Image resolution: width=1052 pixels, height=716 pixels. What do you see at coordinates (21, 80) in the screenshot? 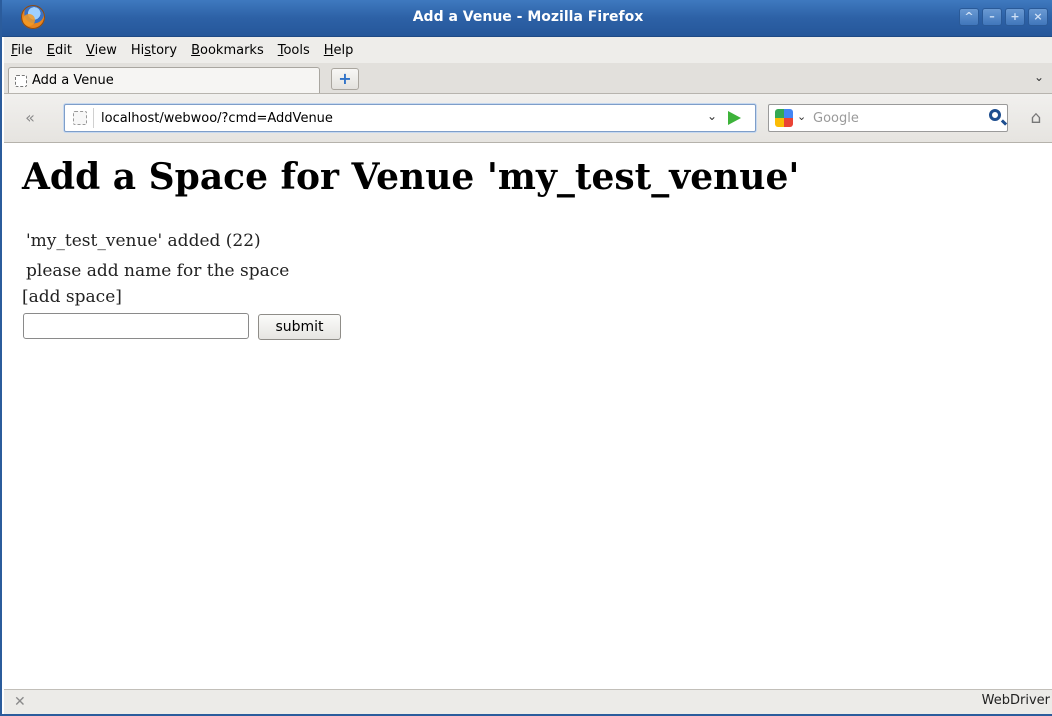
I see `page-favicon-icon` at bounding box center [21, 80].